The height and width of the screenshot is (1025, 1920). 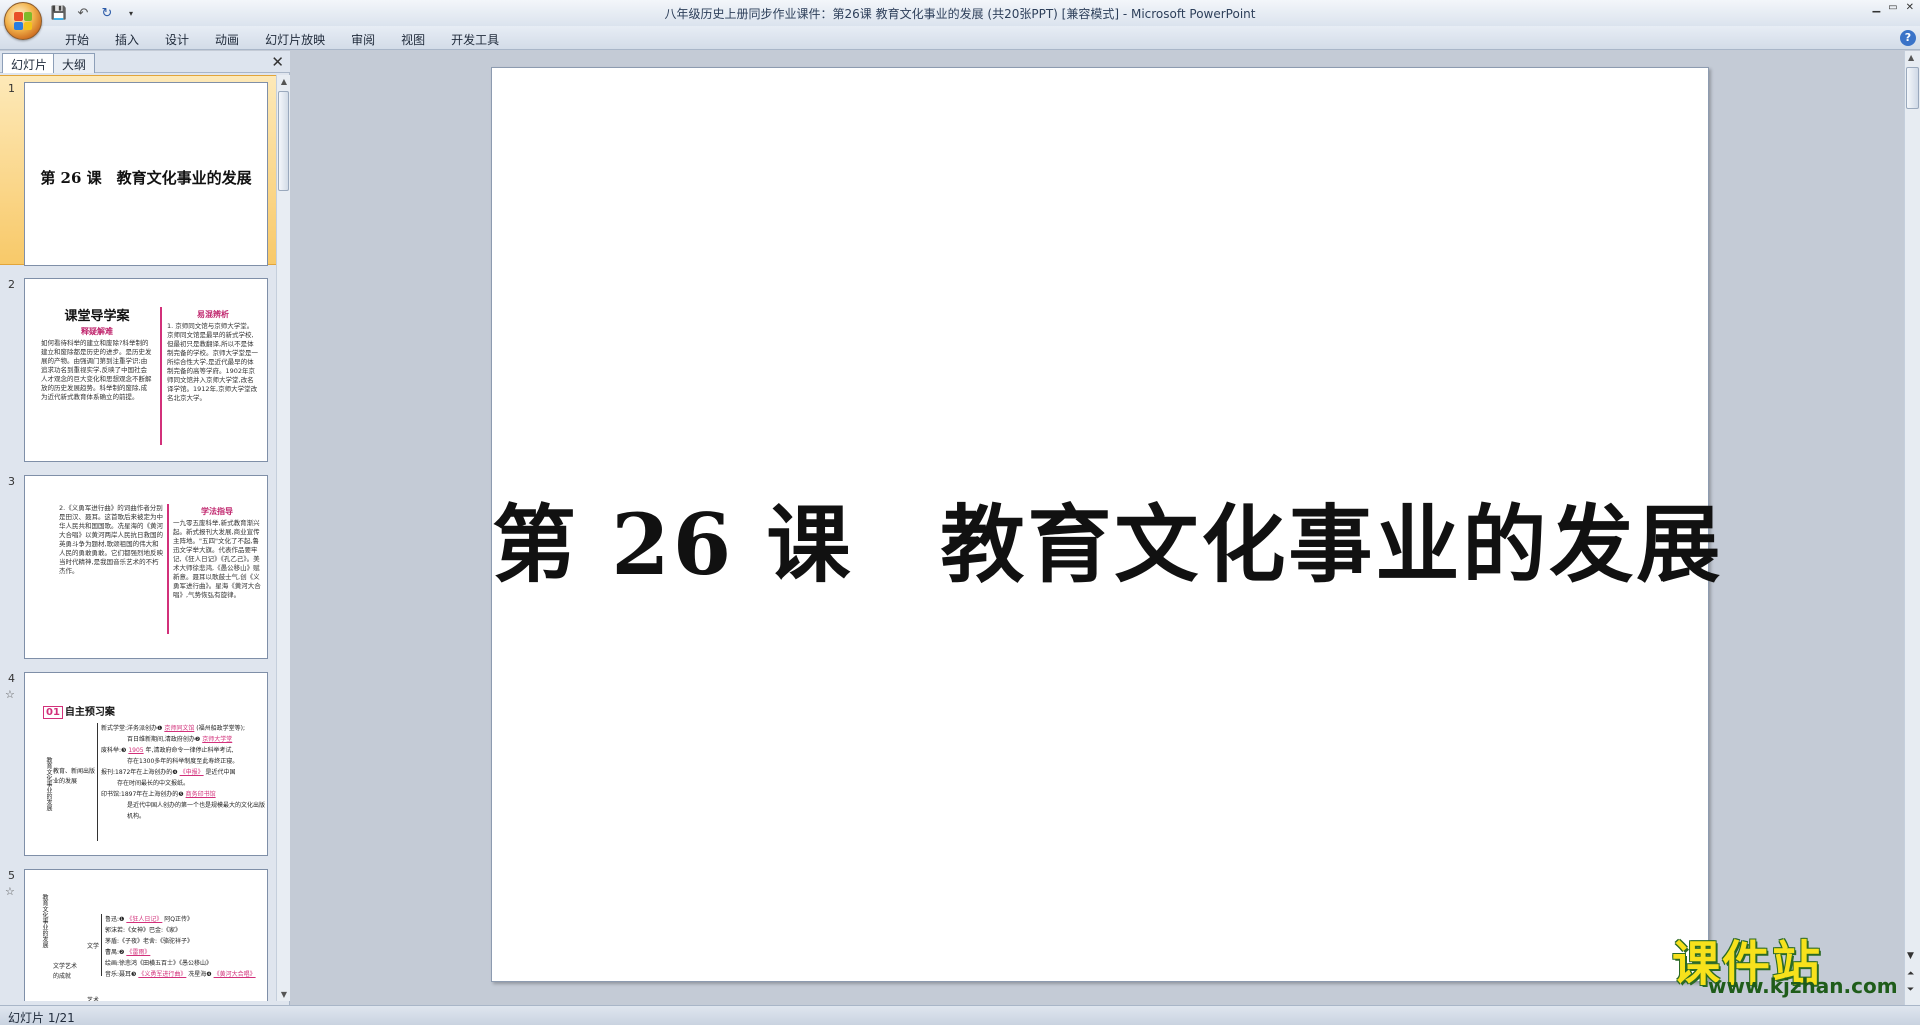 What do you see at coordinates (48, 784) in the screenshot?
I see `thumb4-side-label: 教育文化事业的发展` at bounding box center [48, 784].